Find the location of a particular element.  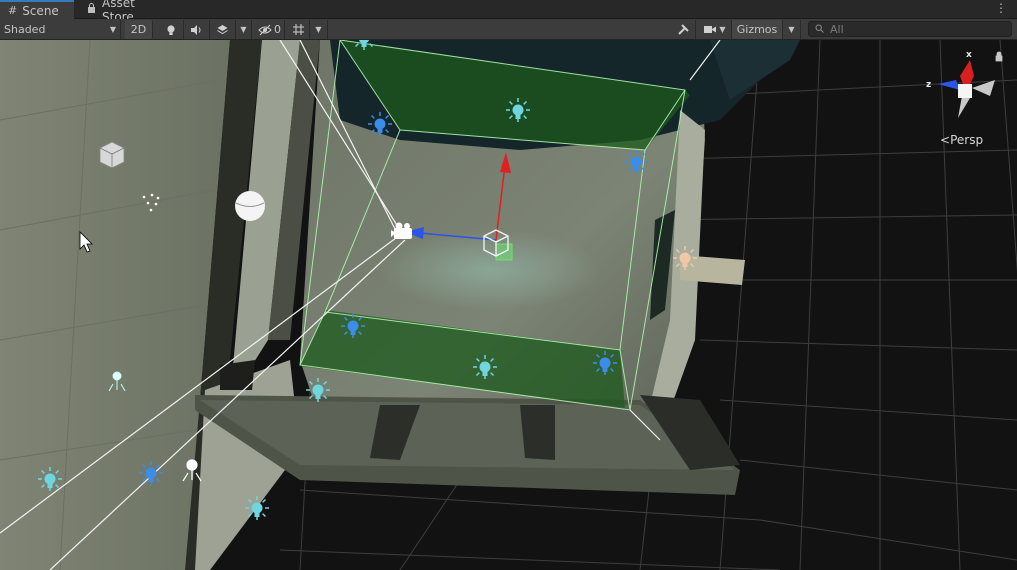

grid-icon is located at coordinates (298, 29).